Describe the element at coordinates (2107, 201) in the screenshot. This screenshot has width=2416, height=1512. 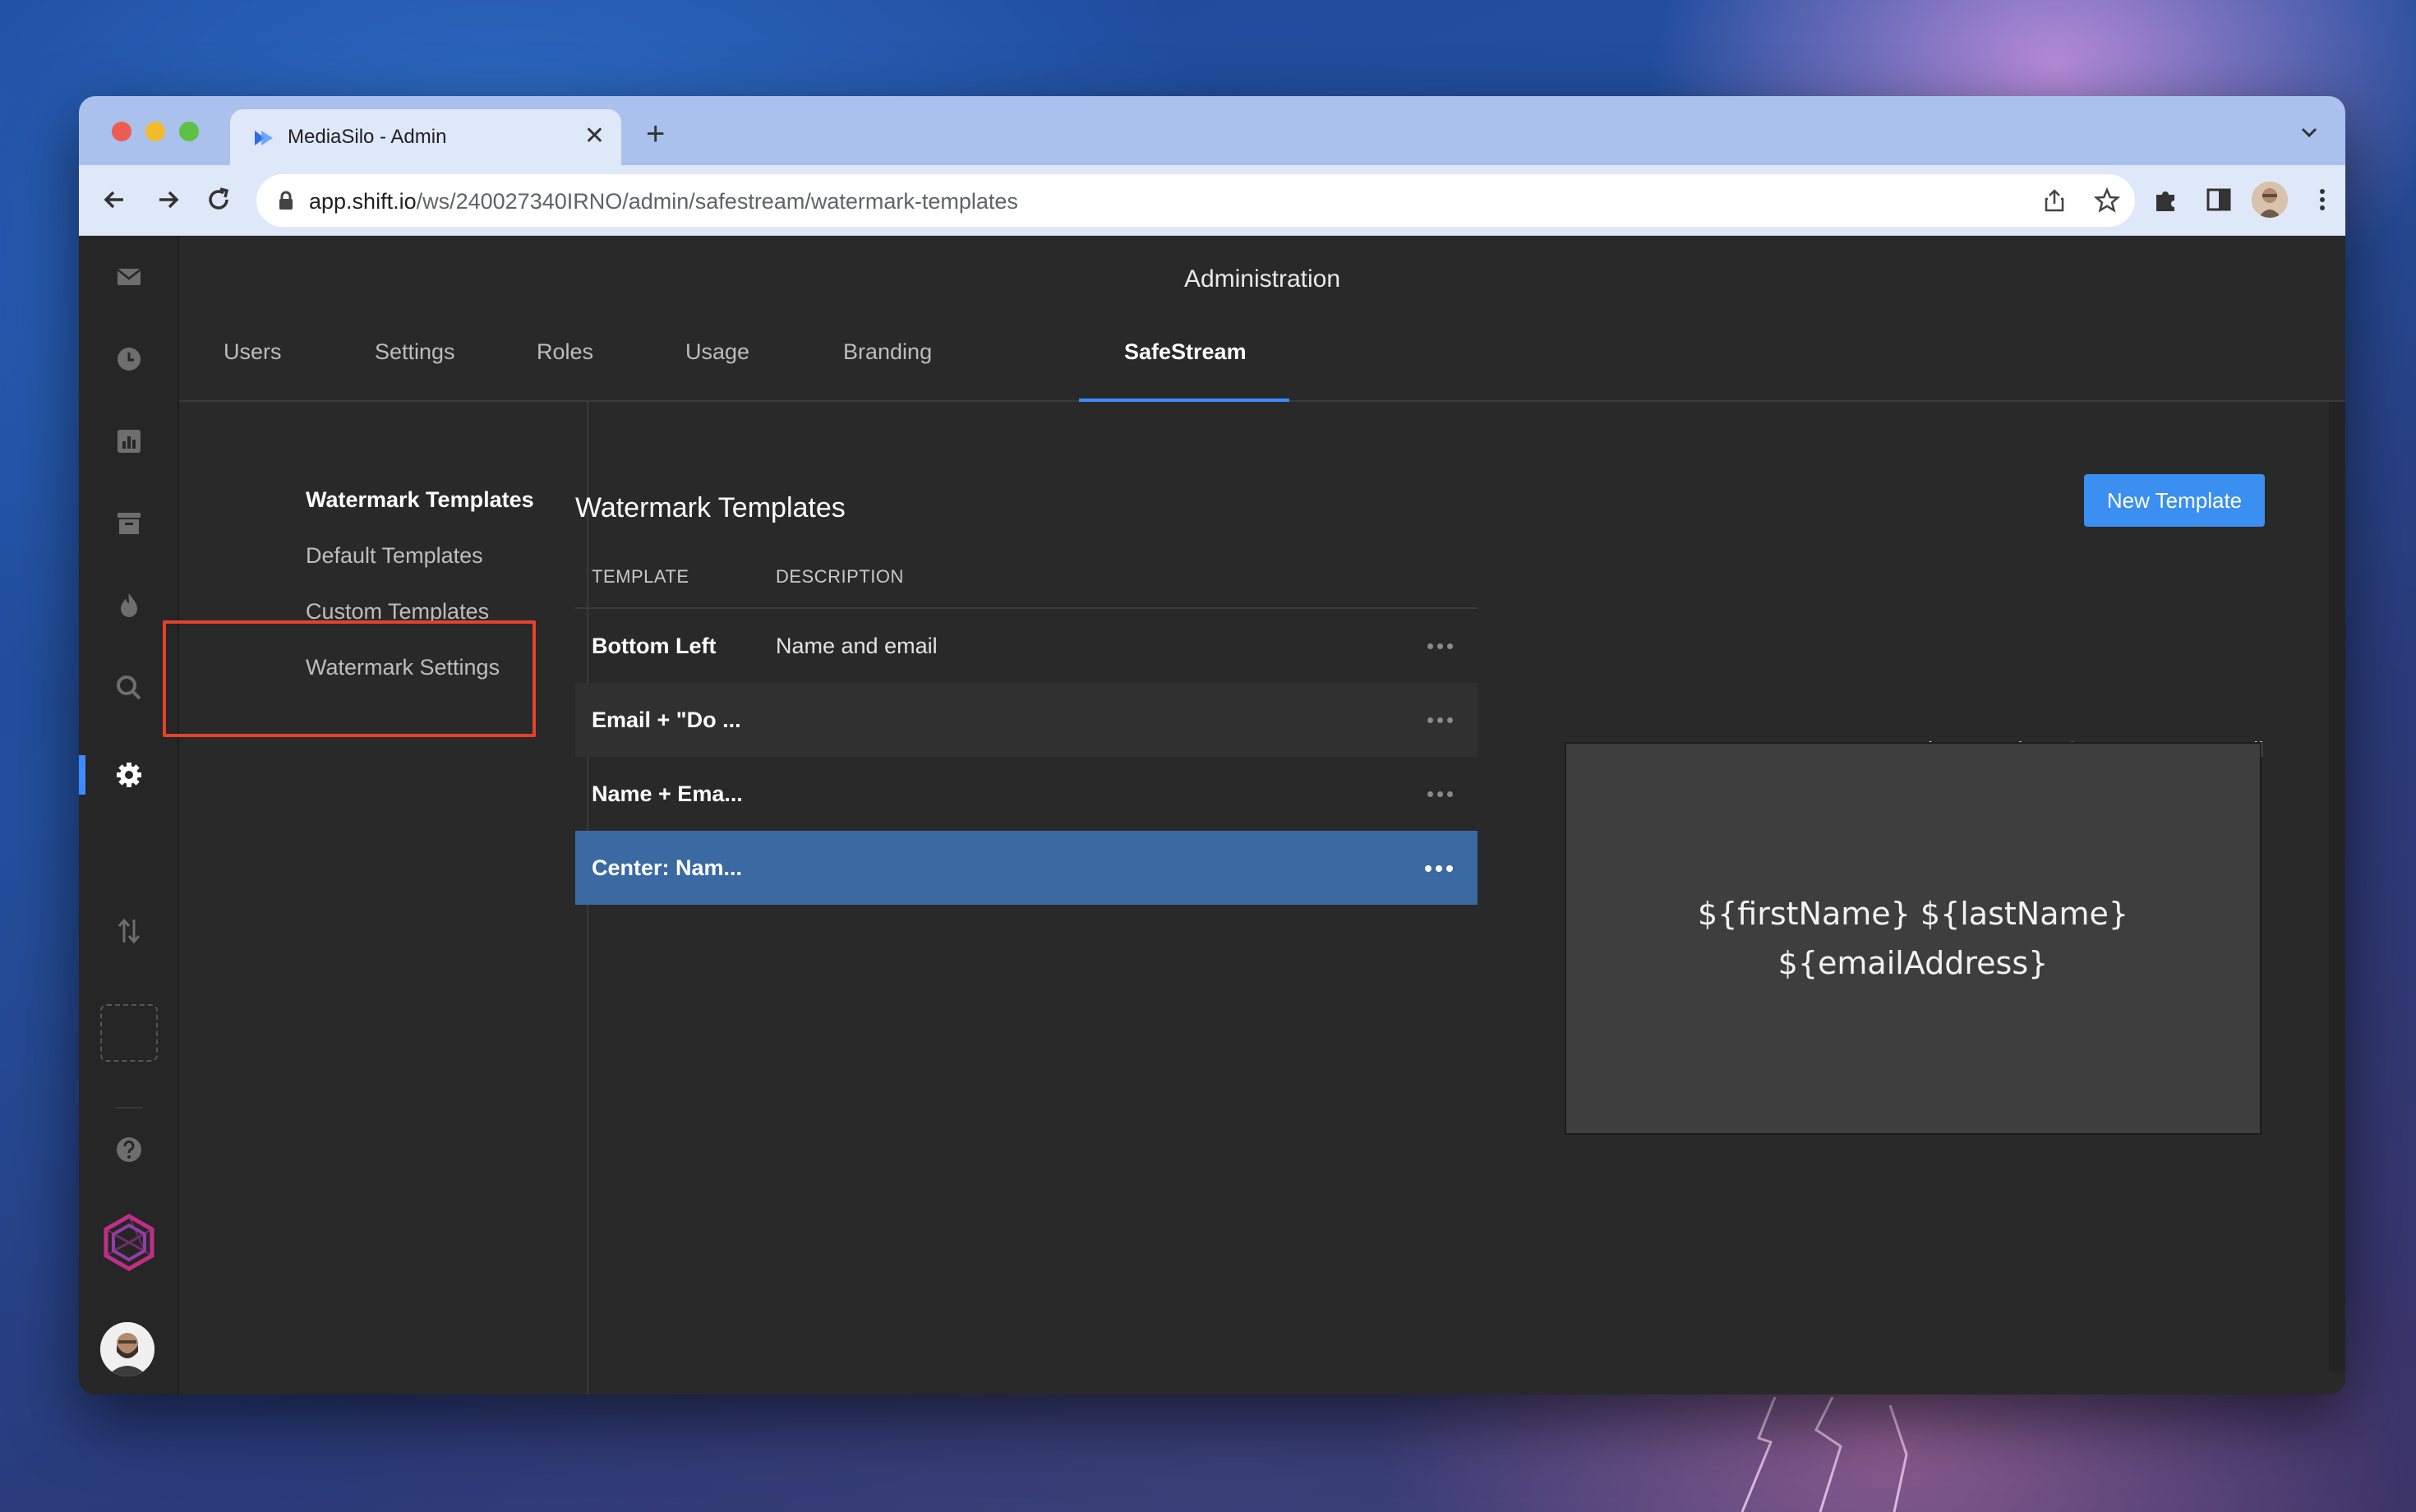
I see `bookmark-star-icon` at that location.